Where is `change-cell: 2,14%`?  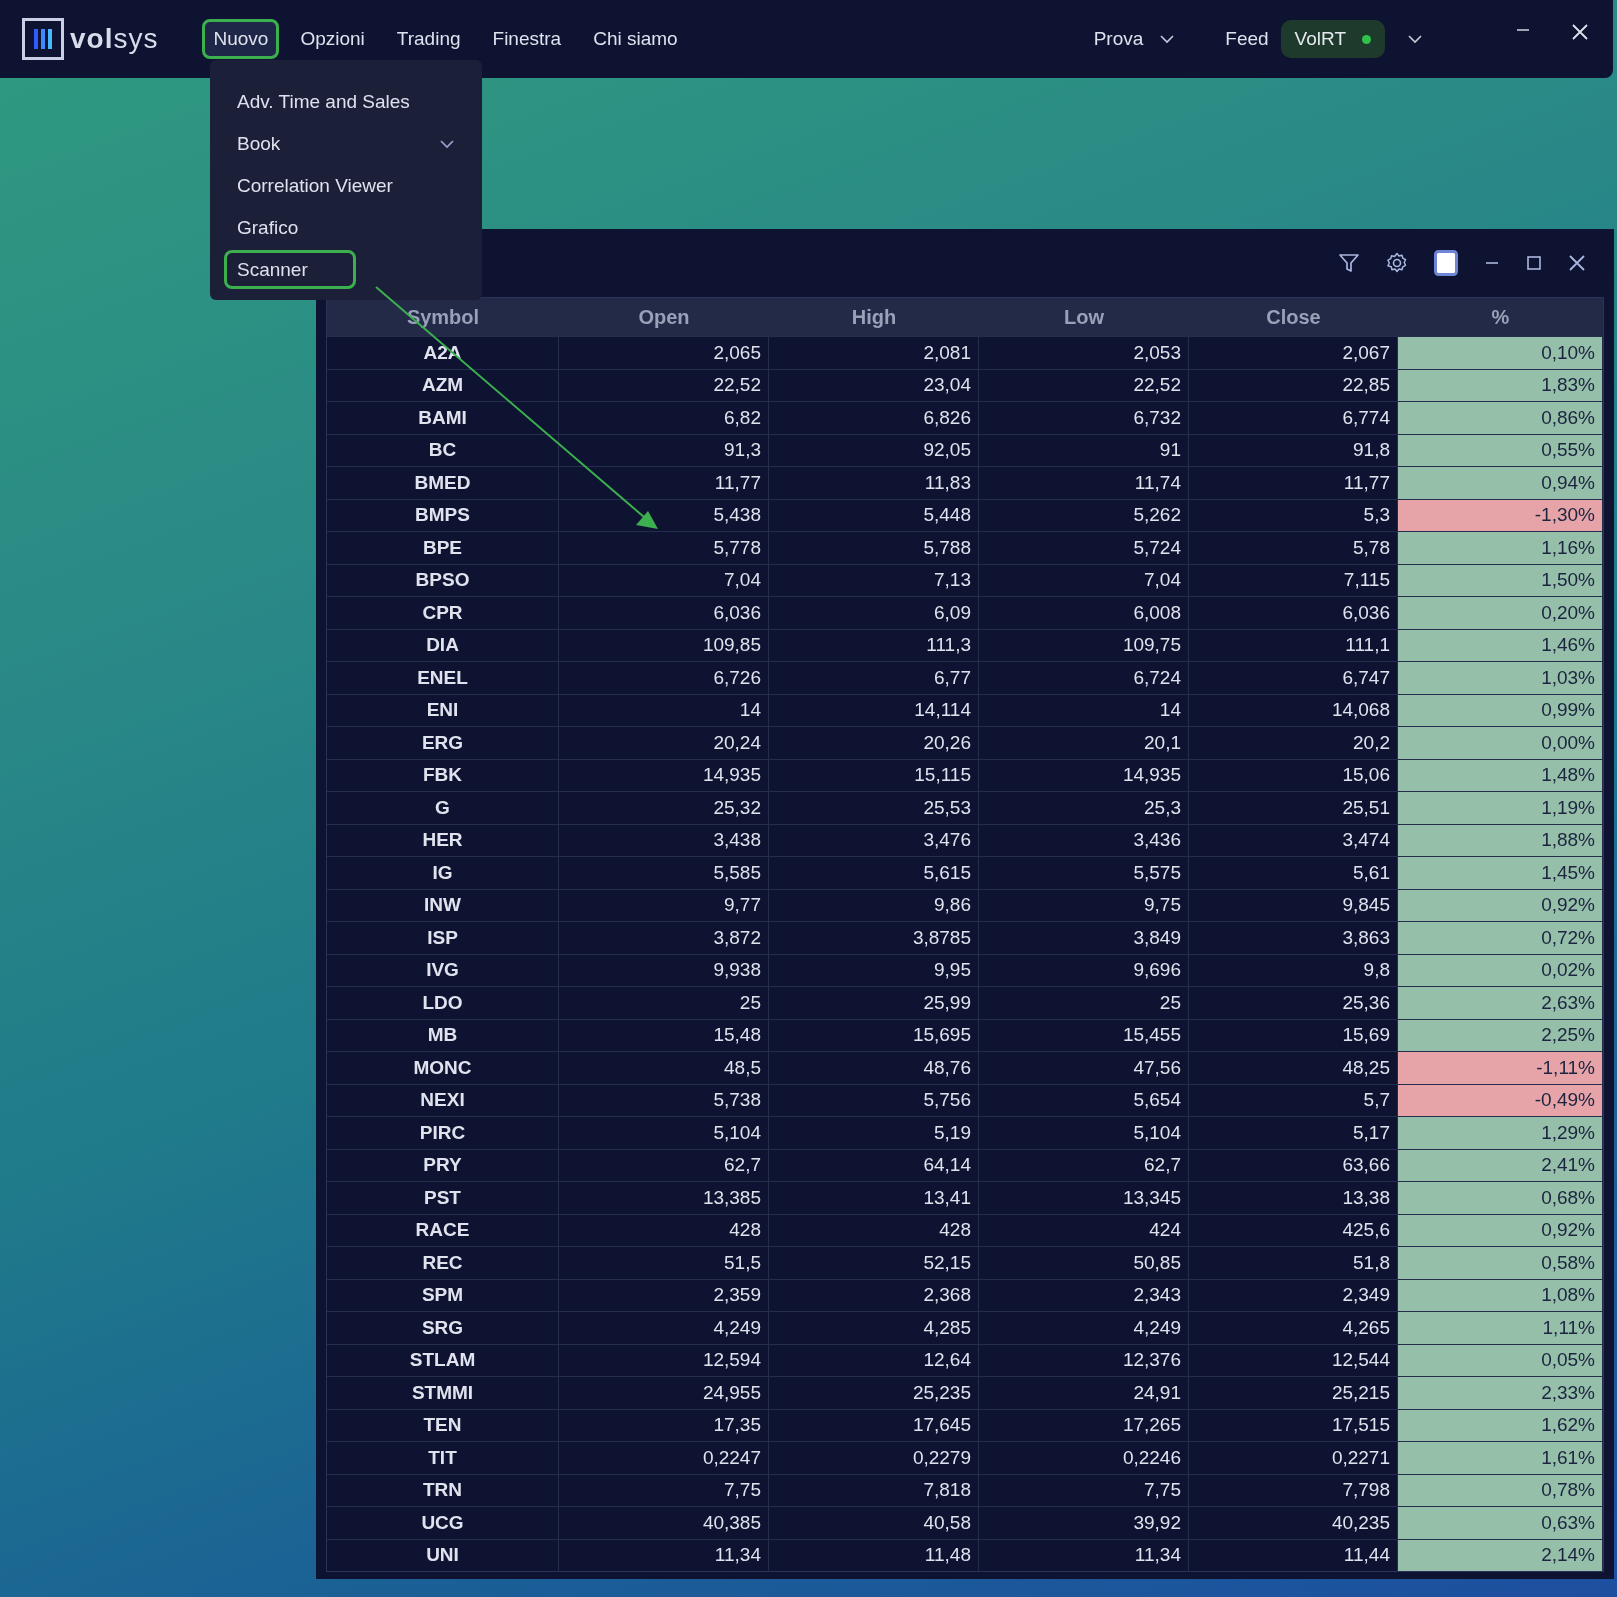
change-cell: 2,14% is located at coordinates (1500, 1555).